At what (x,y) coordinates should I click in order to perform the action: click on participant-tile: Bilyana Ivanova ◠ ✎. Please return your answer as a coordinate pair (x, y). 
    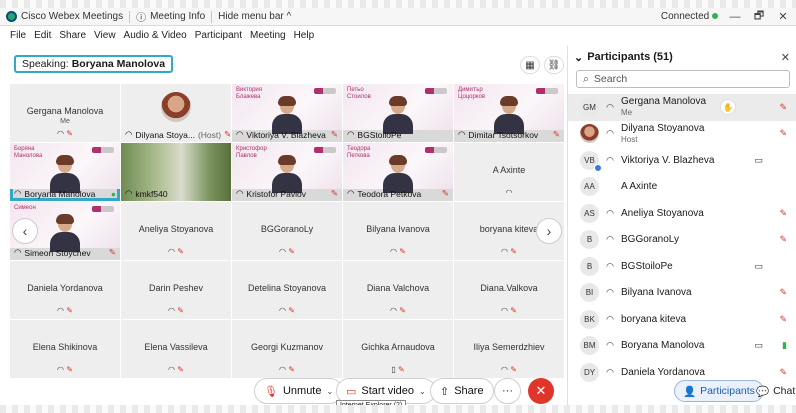
    Looking at the image, I should click on (398, 231).